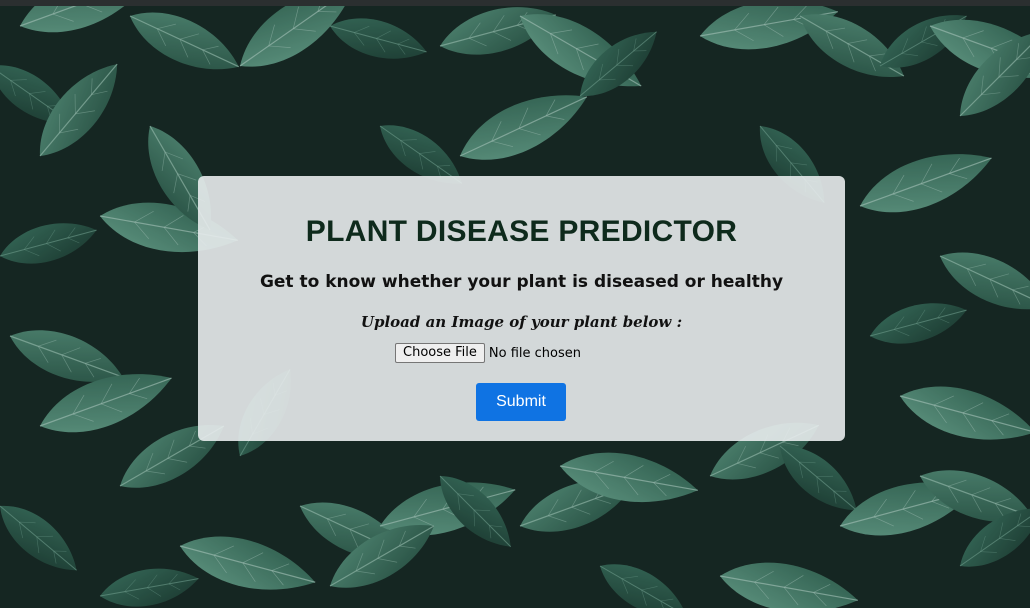  I want to click on submit-button: Submit, so click(521, 402).